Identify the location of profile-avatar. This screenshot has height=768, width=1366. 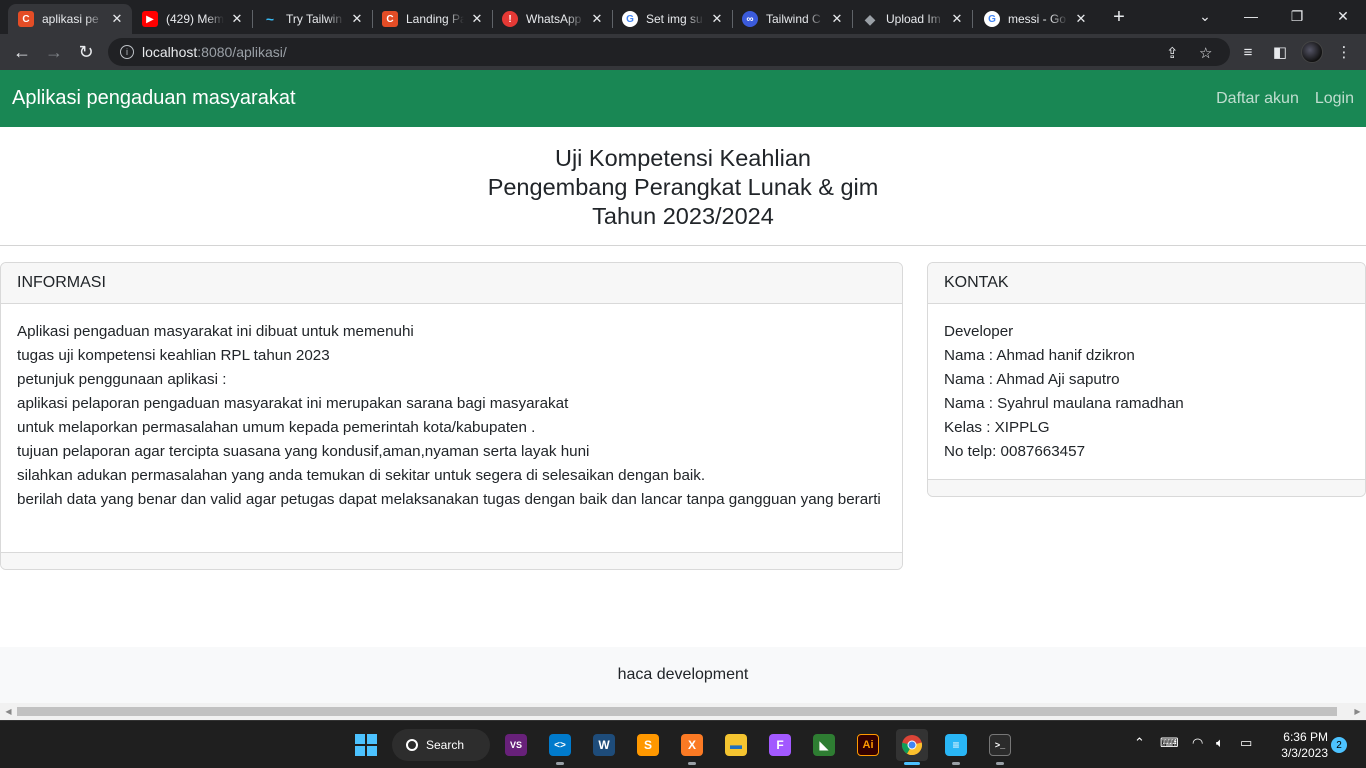
(1312, 52).